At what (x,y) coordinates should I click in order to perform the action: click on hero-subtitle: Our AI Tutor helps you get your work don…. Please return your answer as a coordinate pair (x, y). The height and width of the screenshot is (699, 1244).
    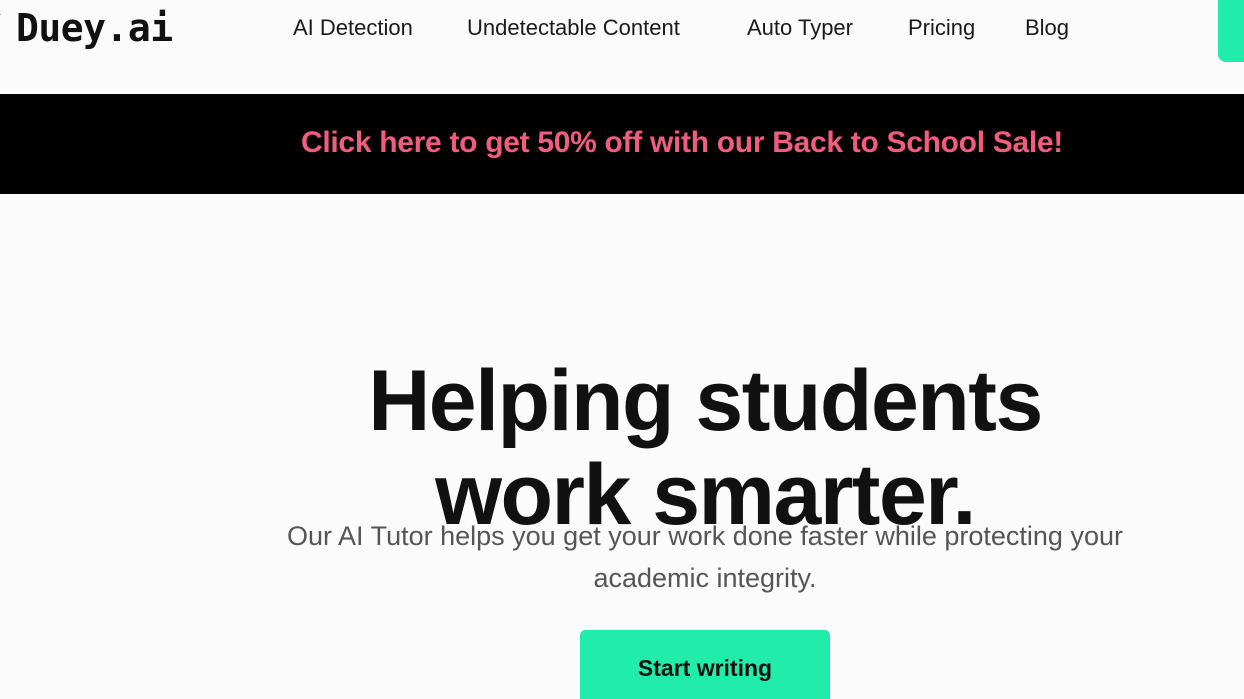
    Looking at the image, I should click on (705, 557).